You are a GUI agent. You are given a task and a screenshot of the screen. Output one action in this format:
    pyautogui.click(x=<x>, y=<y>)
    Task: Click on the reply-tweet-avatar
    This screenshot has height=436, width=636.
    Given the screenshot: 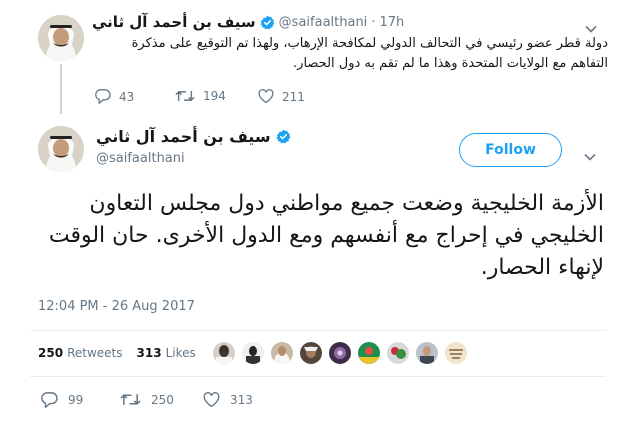 What is the action you would take?
    pyautogui.click(x=61, y=38)
    